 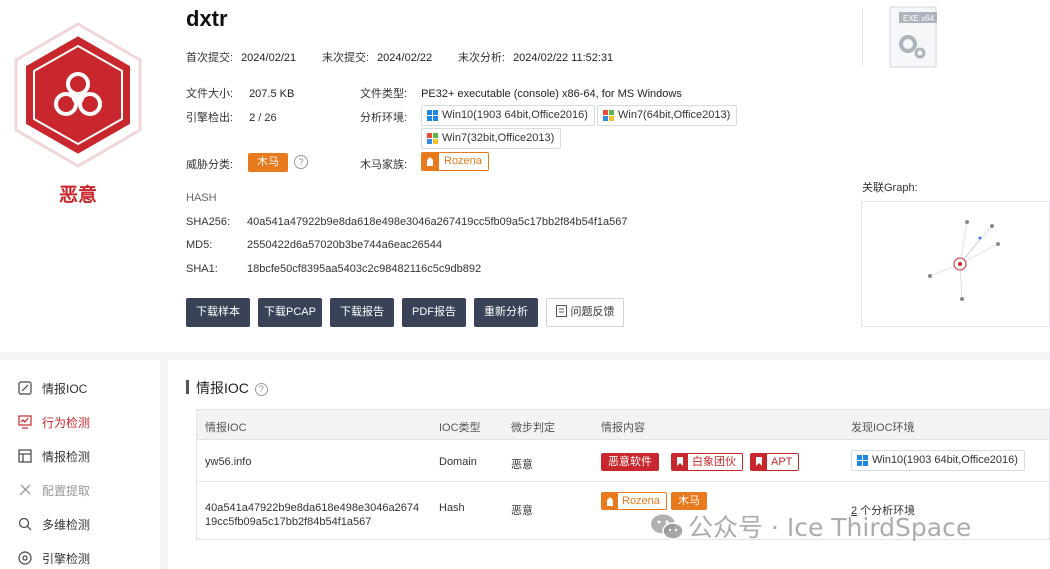 What do you see at coordinates (919, 18) in the screenshot?
I see `svg-text: EXE x64` at bounding box center [919, 18].